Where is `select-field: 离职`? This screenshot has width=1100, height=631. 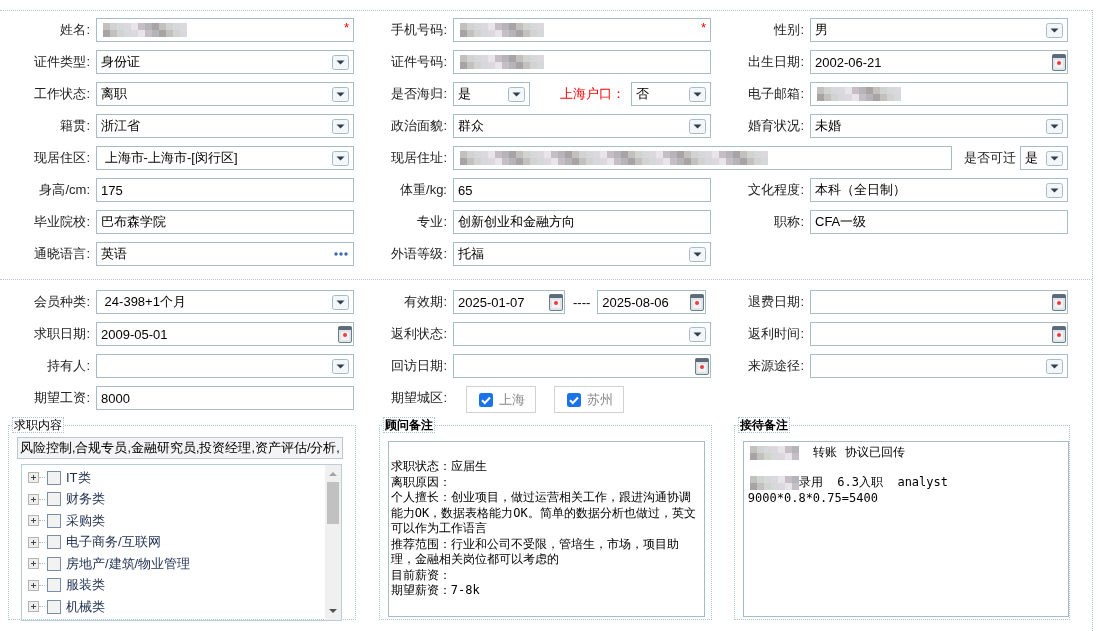 select-field: 离职 is located at coordinates (225, 94).